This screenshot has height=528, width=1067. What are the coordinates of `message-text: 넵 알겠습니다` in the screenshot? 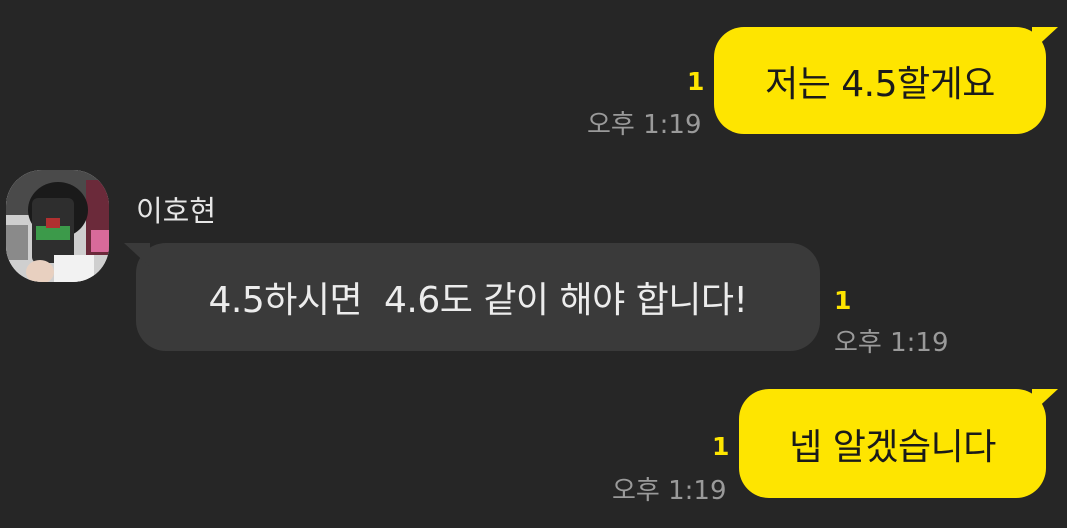 It's located at (892, 447).